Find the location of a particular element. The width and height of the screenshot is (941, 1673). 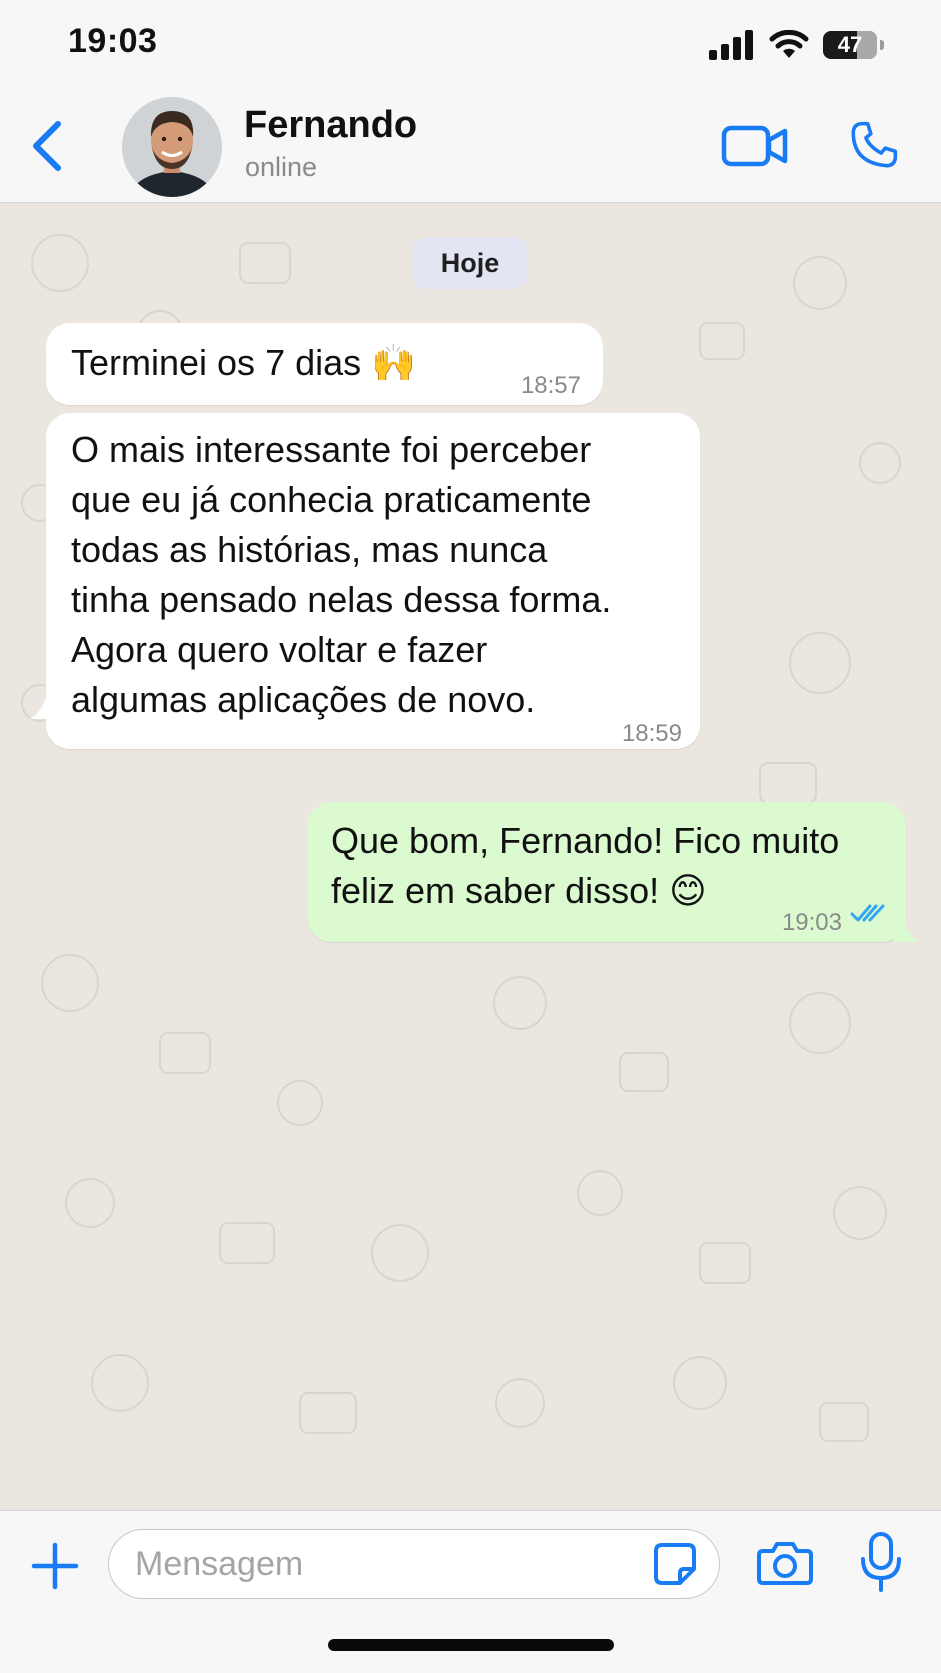

sticker-icon is located at coordinates (675, 1564).